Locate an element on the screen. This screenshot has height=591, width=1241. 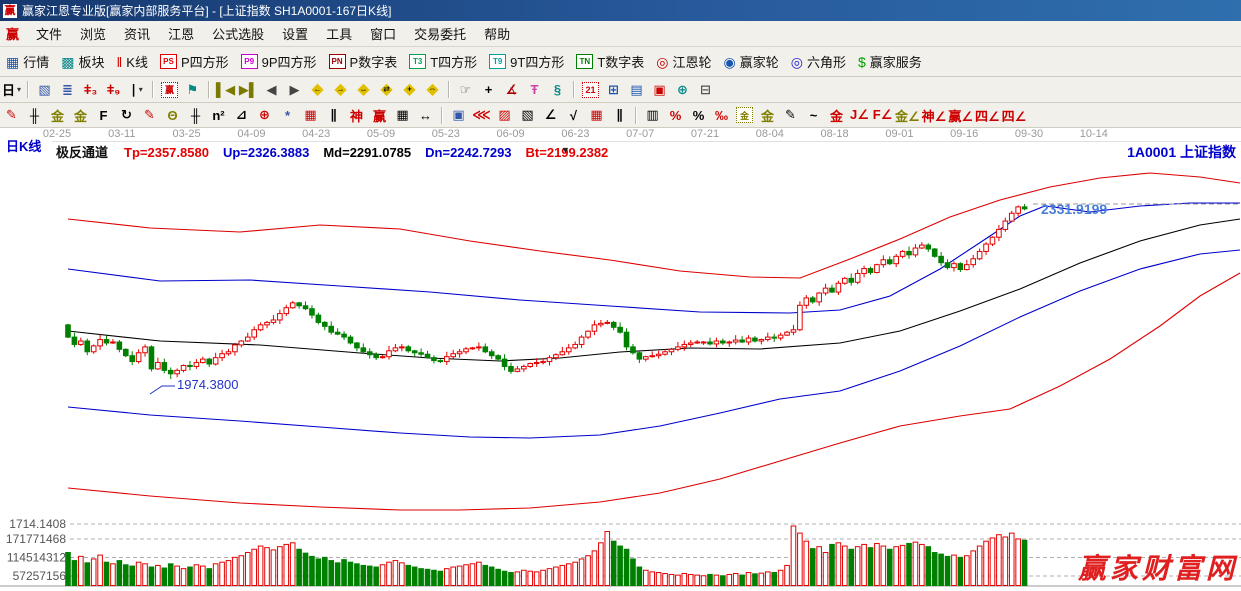
draw-tool-button-10: ⊿ is located at coordinates (241, 115).